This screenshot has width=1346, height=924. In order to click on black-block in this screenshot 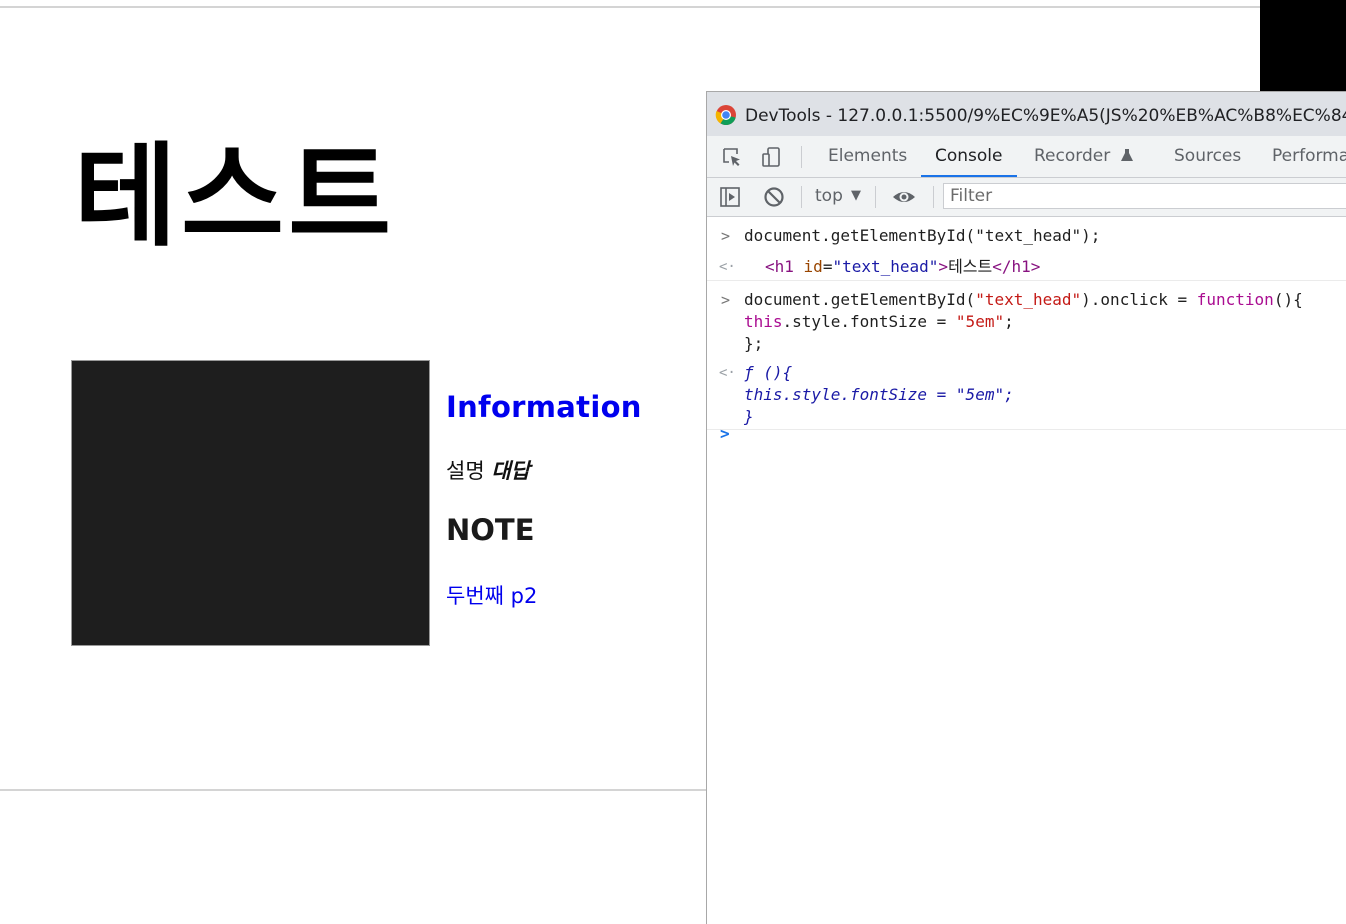, I will do `click(1303, 45)`.